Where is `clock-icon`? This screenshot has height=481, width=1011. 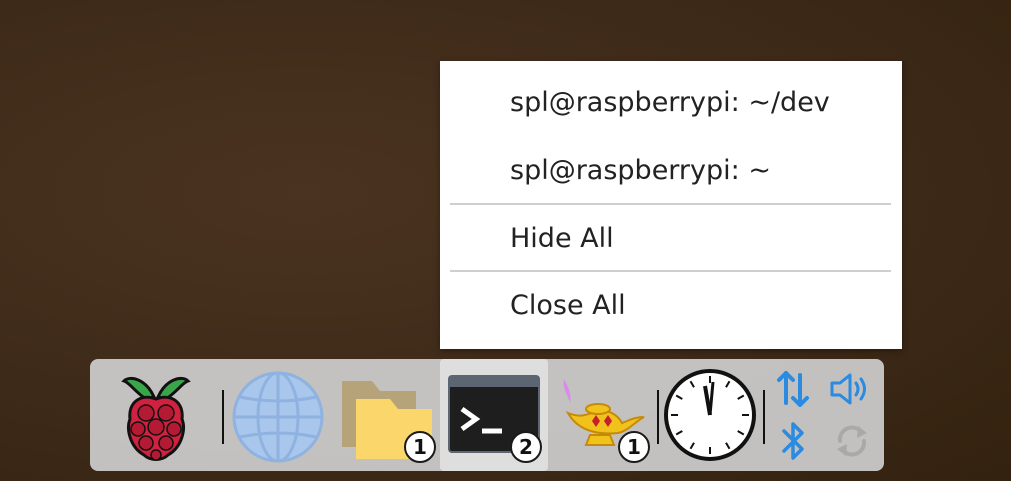
clock-icon is located at coordinates (710, 415).